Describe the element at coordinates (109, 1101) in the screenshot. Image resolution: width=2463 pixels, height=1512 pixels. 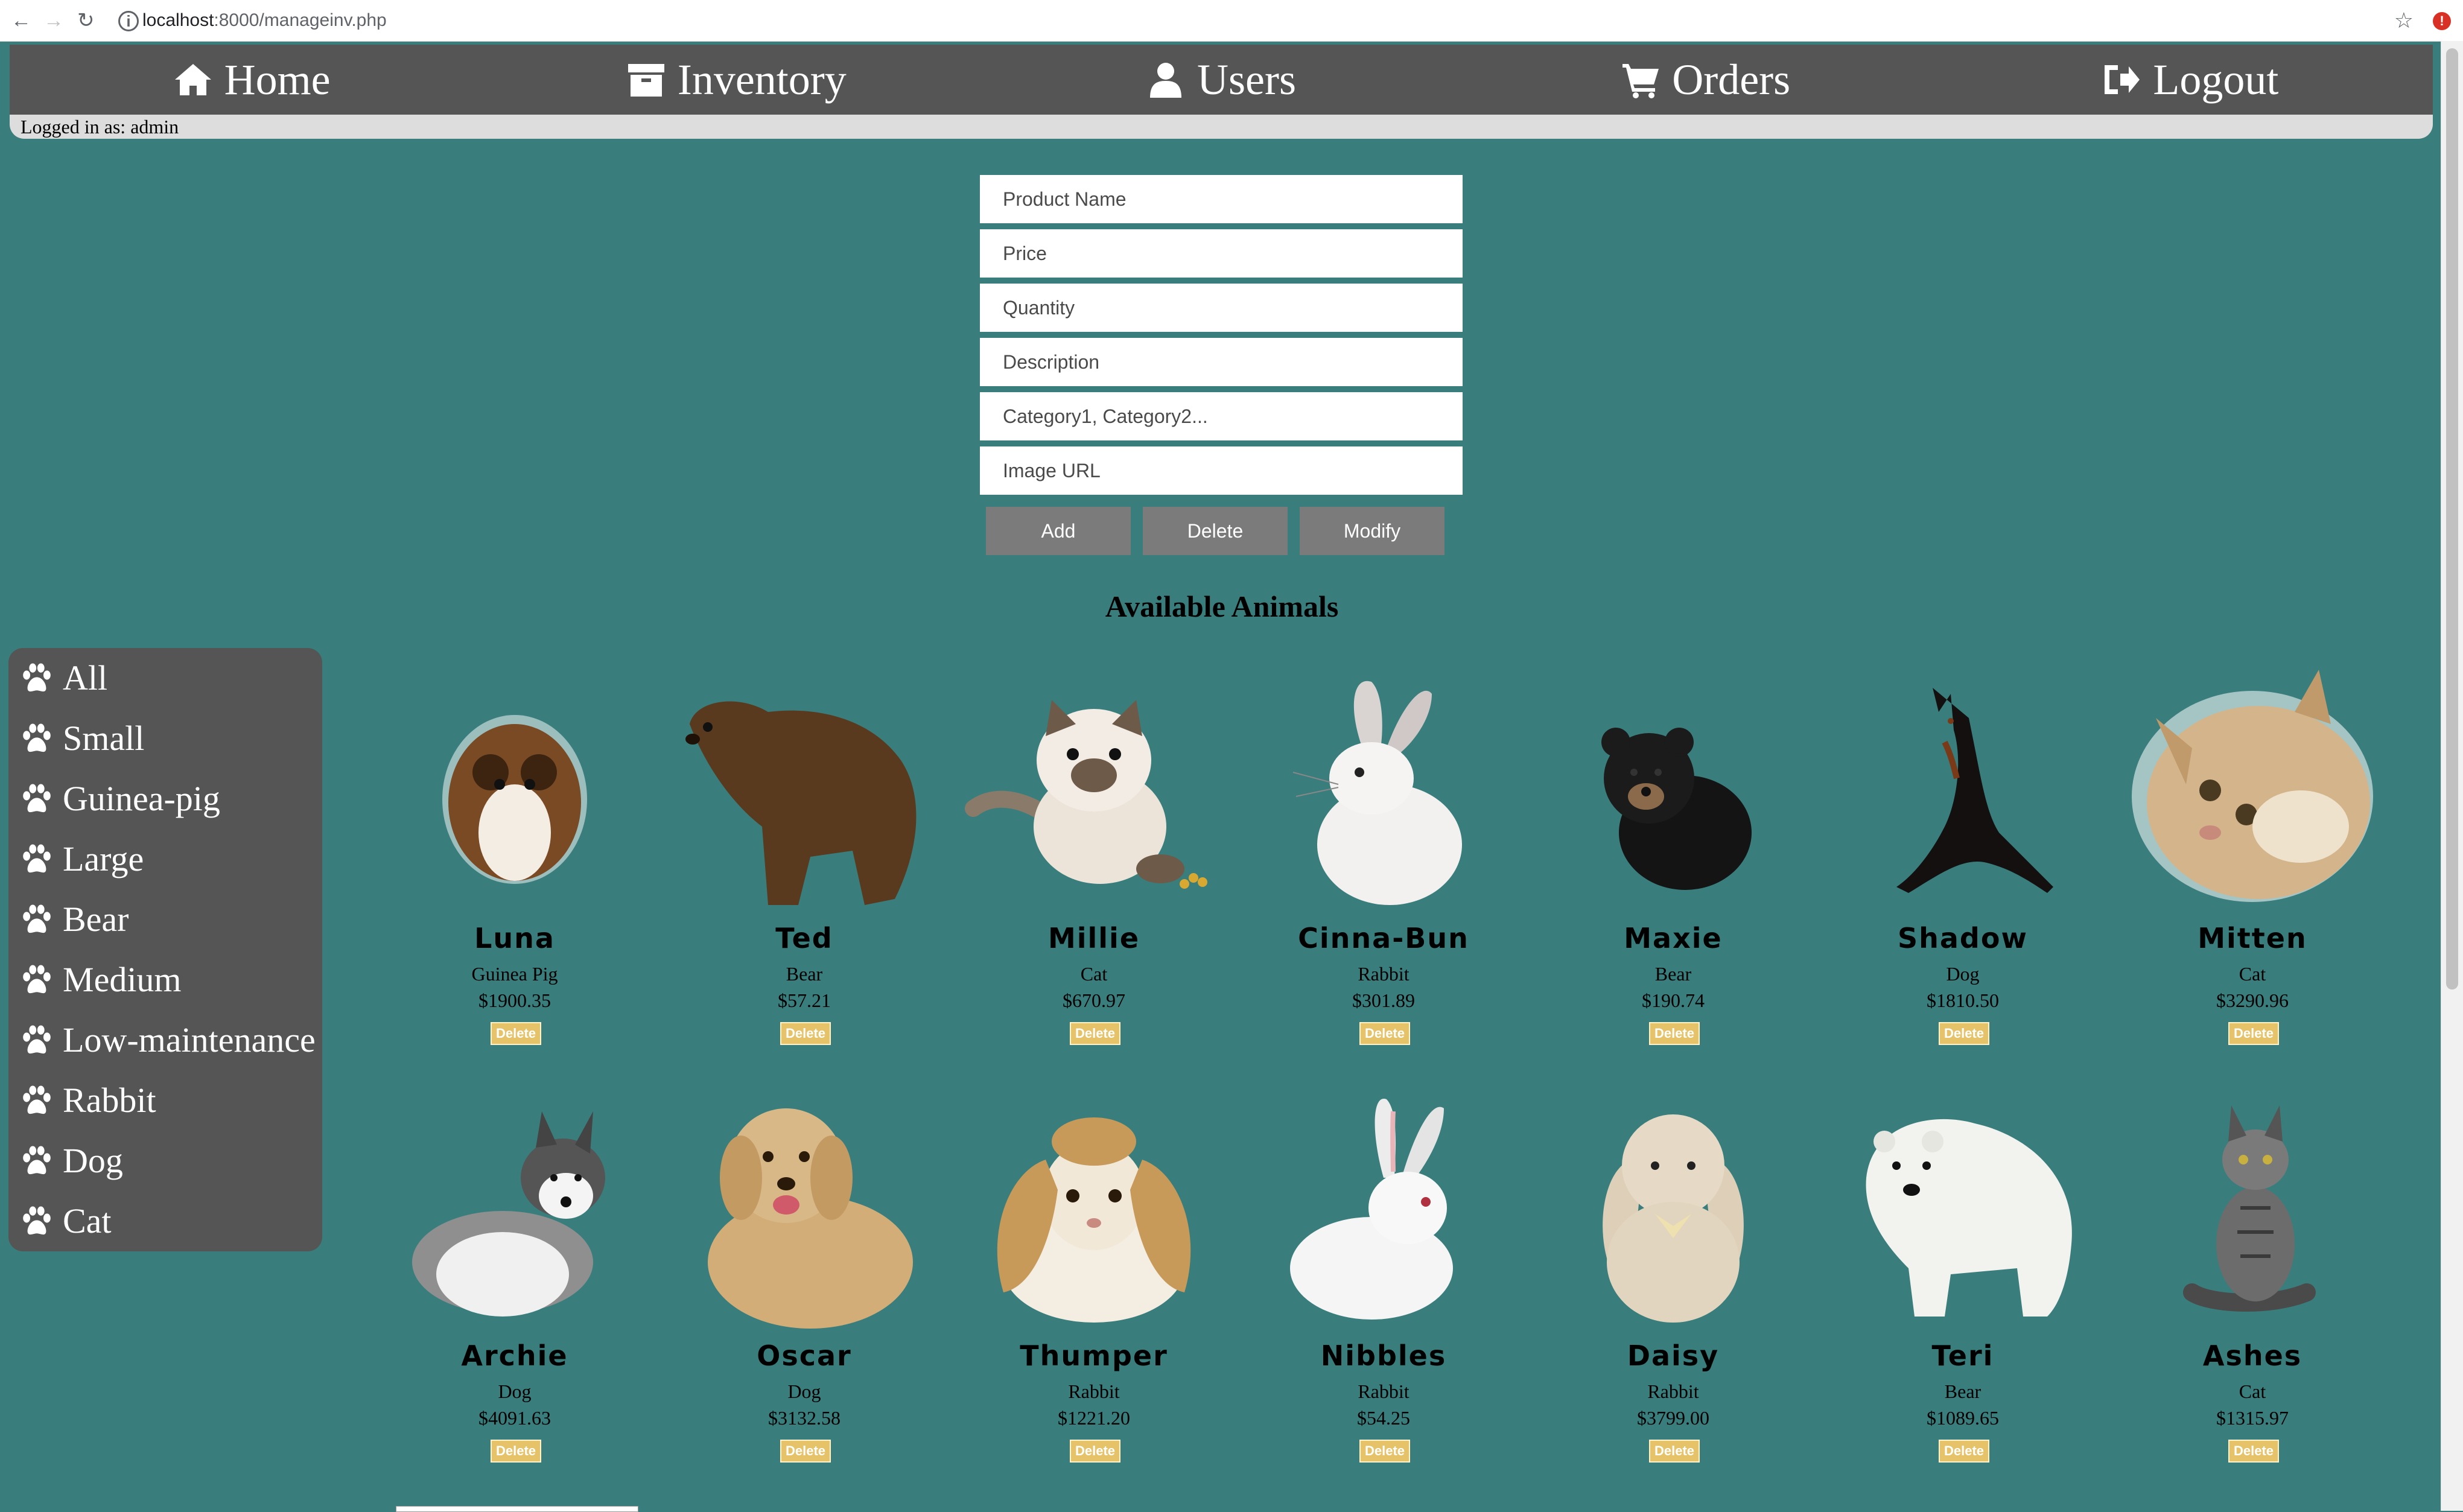
I see `sidebar-item-label: Rabbit` at that location.